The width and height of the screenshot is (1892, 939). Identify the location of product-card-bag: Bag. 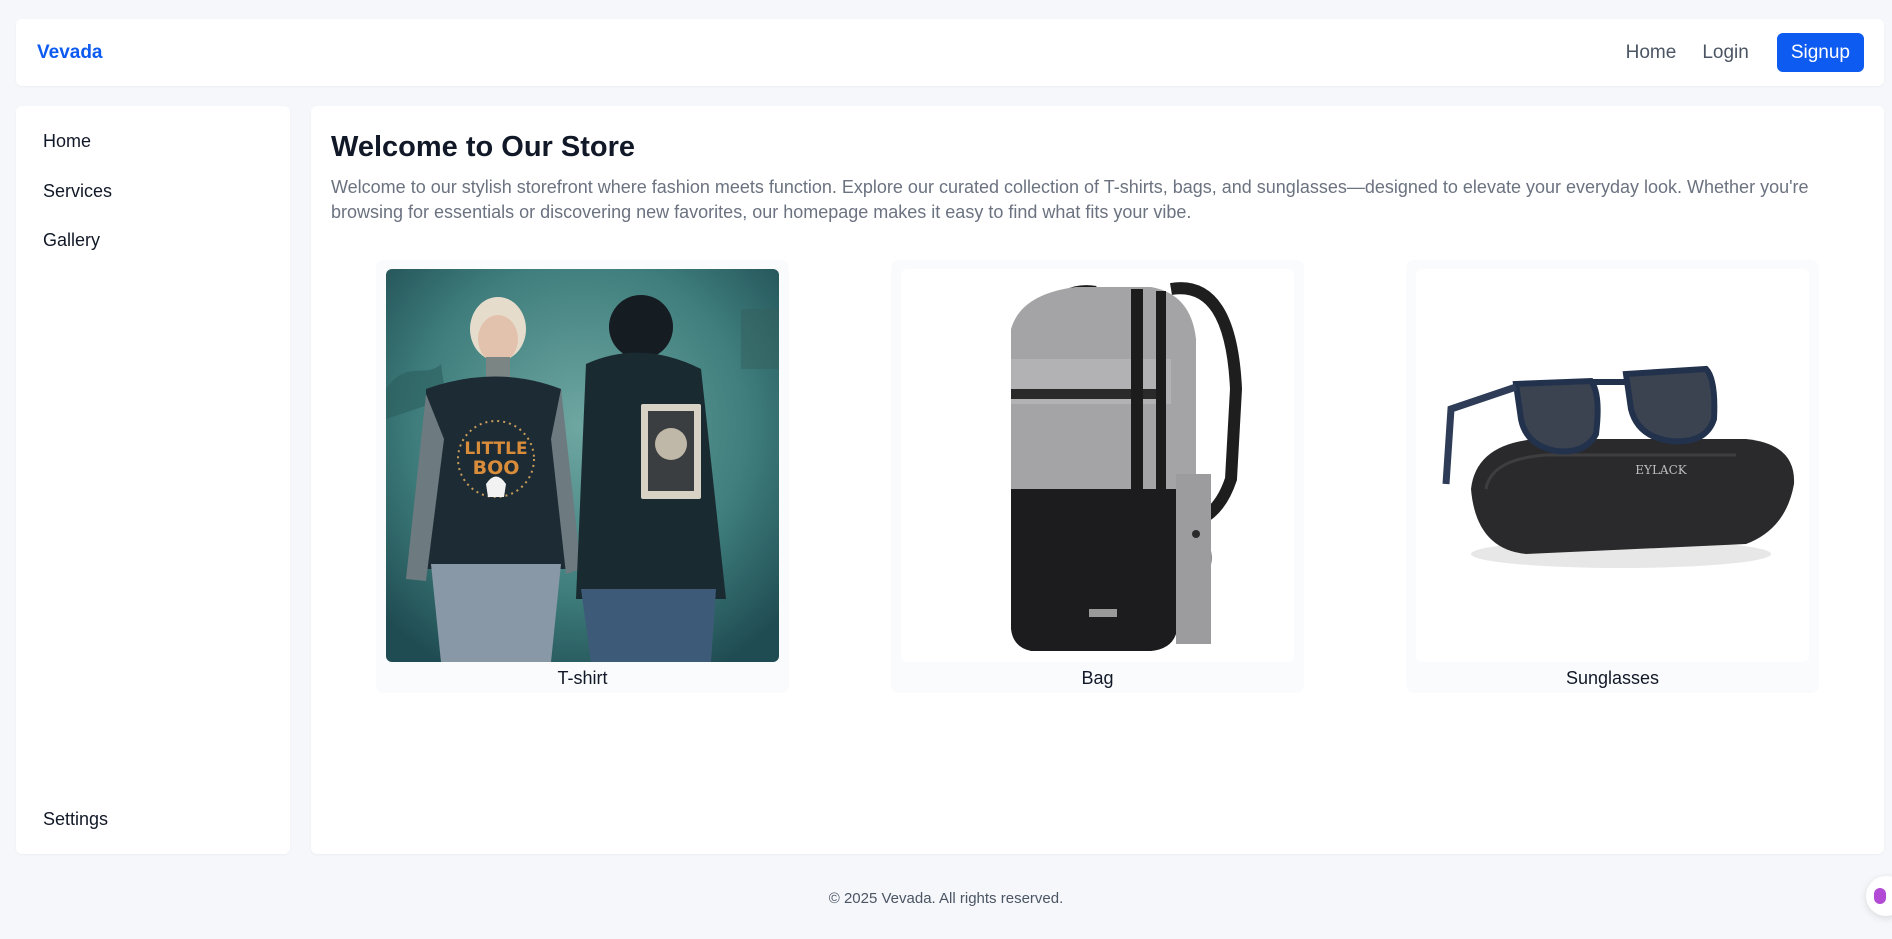
(1097, 476).